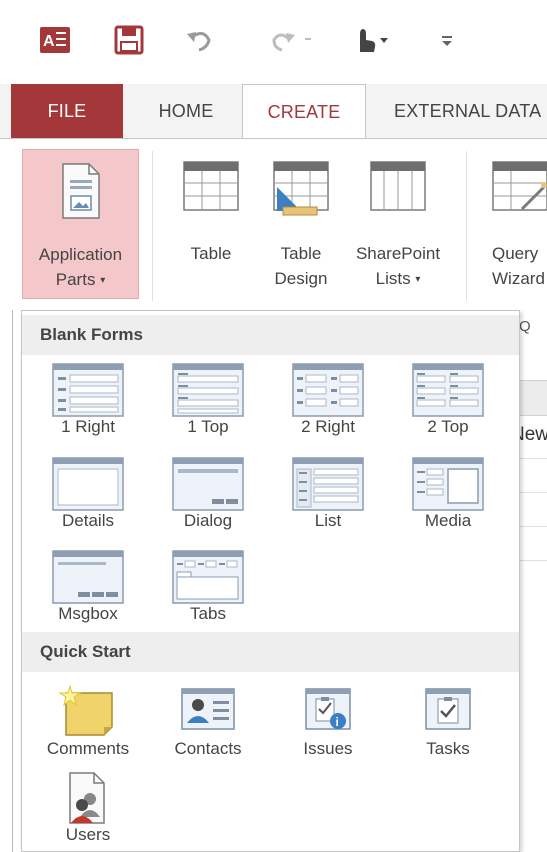 The height and width of the screenshot is (852, 547). I want to click on query-wizard-button: Query Wizard, so click(512, 224).